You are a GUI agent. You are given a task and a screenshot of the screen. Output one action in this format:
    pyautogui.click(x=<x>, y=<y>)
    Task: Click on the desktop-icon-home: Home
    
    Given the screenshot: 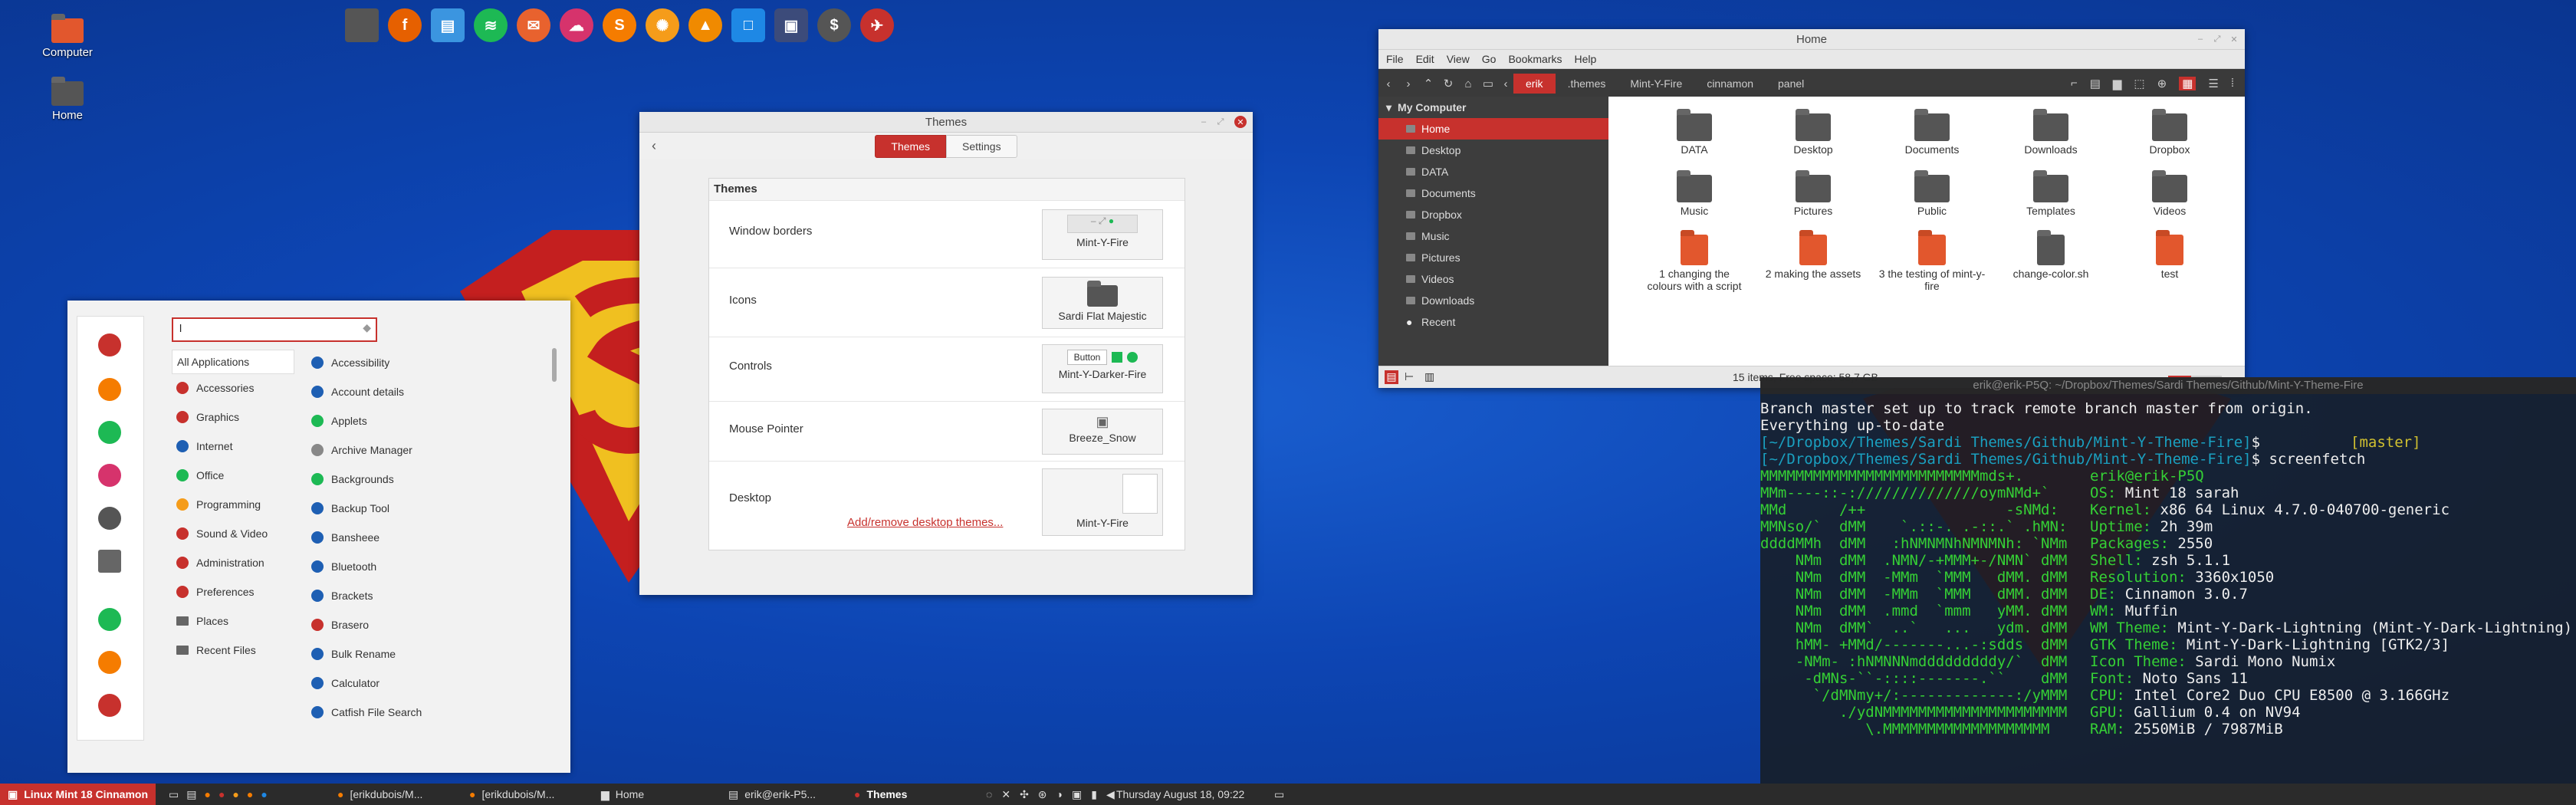 What is the action you would take?
    pyautogui.click(x=67, y=100)
    